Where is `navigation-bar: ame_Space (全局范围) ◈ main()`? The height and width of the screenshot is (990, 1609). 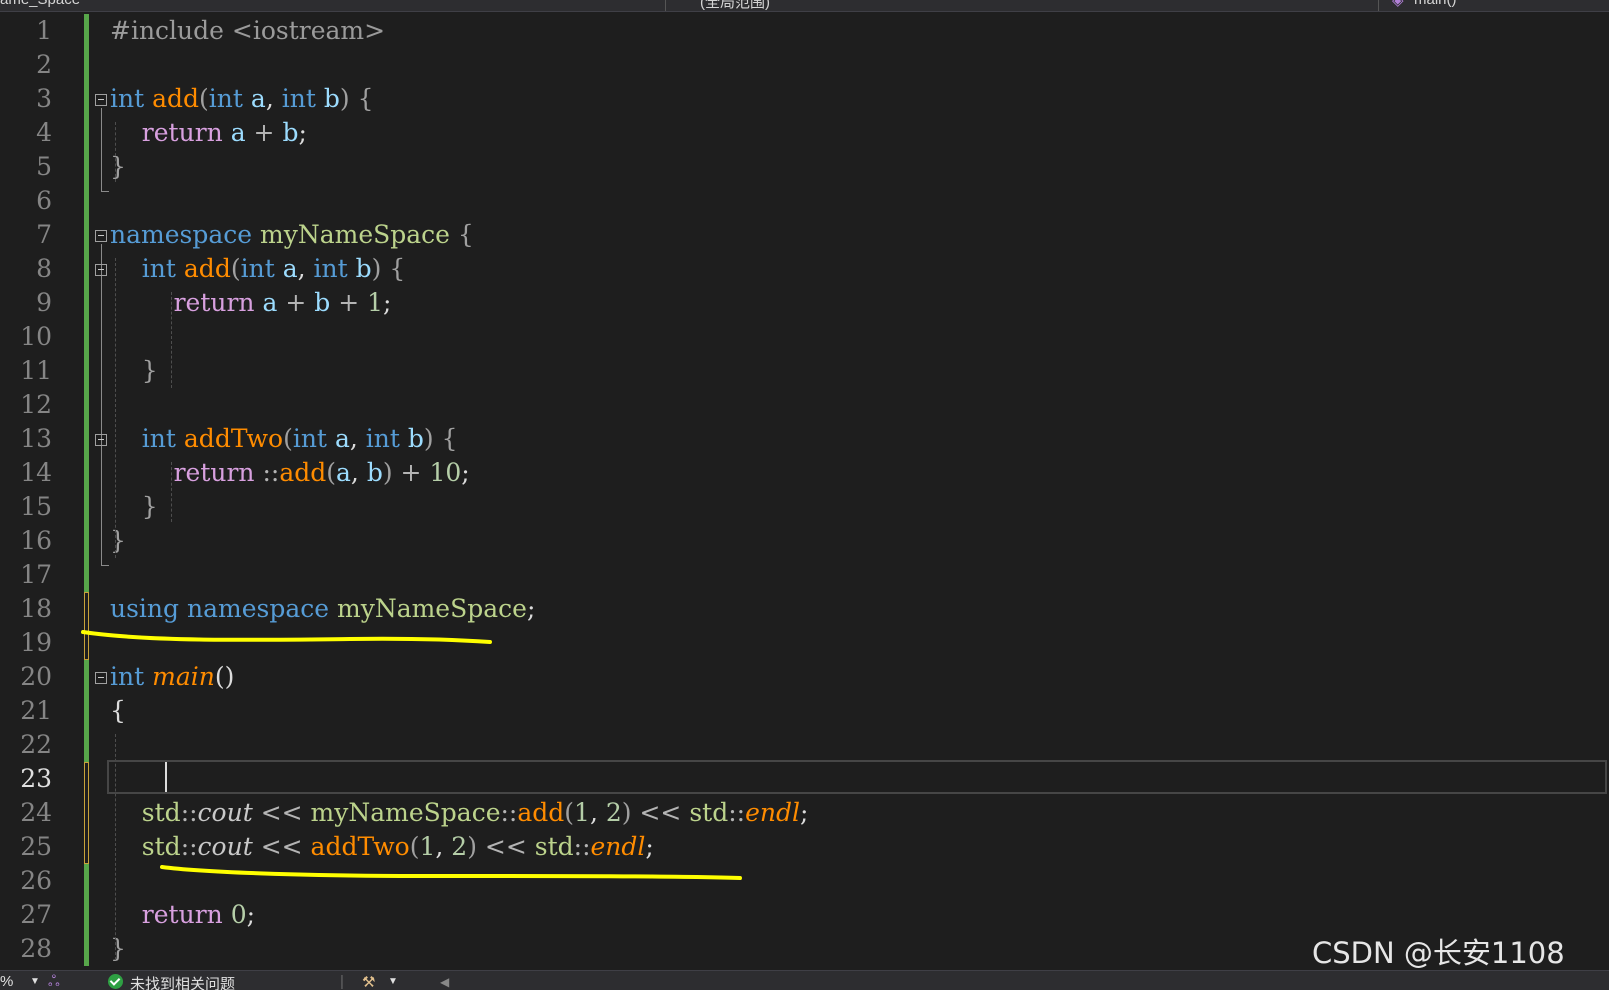
navigation-bar: ame_Space (全局范围) ◈ main() is located at coordinates (804, 6).